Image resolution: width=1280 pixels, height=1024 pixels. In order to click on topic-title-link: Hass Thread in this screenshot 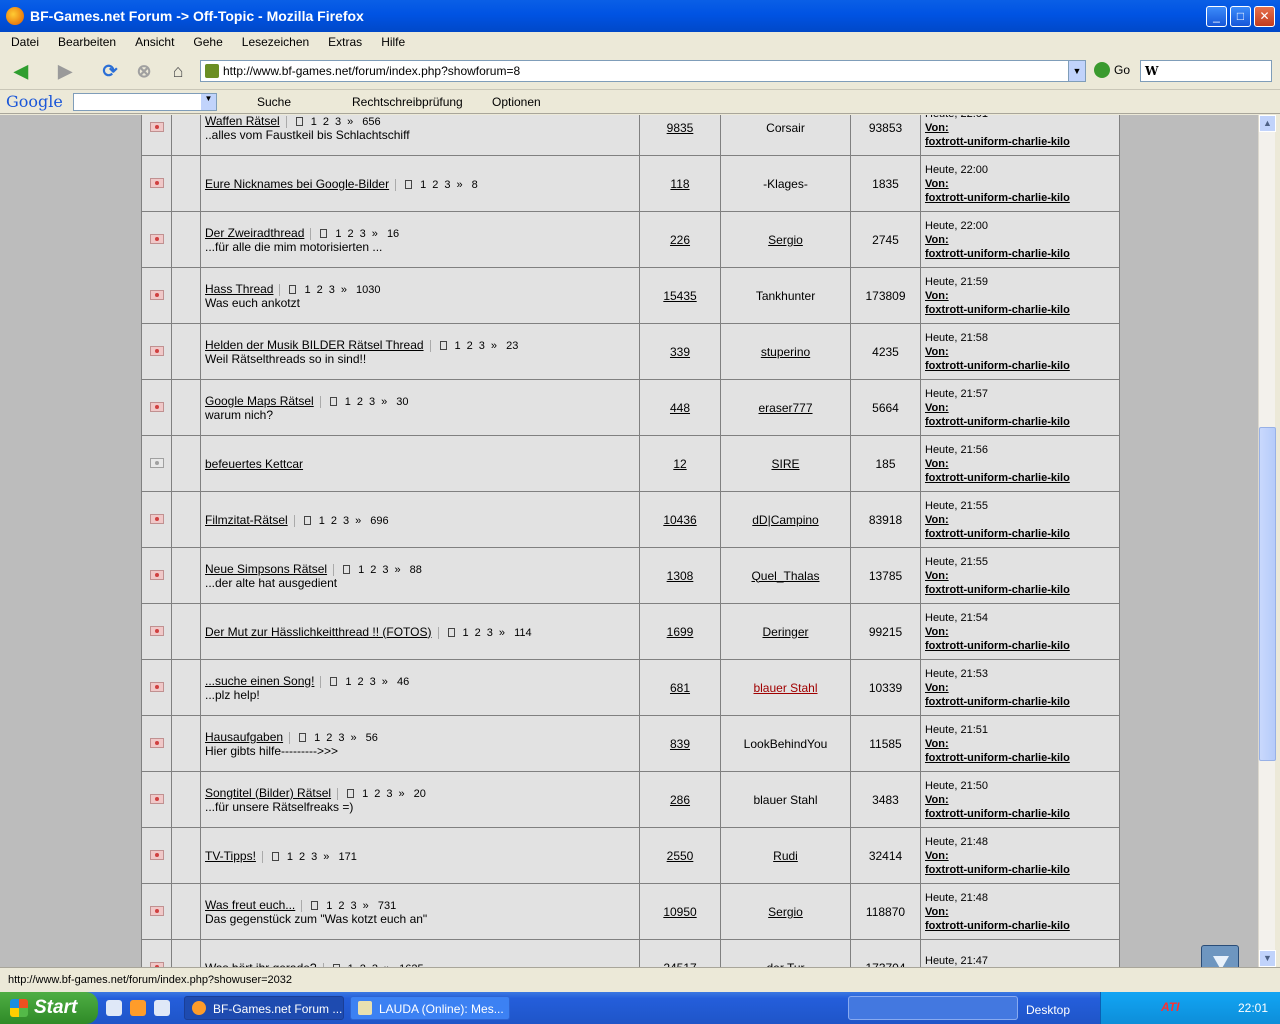, I will do `click(239, 289)`.